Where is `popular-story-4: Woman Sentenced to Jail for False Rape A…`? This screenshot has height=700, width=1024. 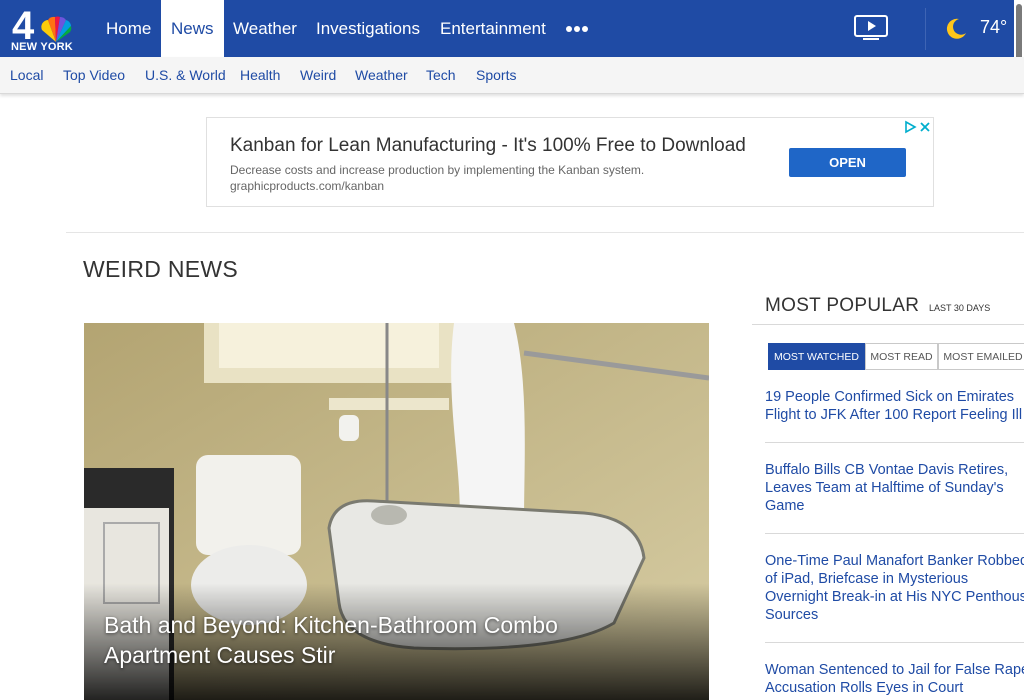 popular-story-4: Woman Sentenced to Jail for False Rape A… is located at coordinates (894, 679).